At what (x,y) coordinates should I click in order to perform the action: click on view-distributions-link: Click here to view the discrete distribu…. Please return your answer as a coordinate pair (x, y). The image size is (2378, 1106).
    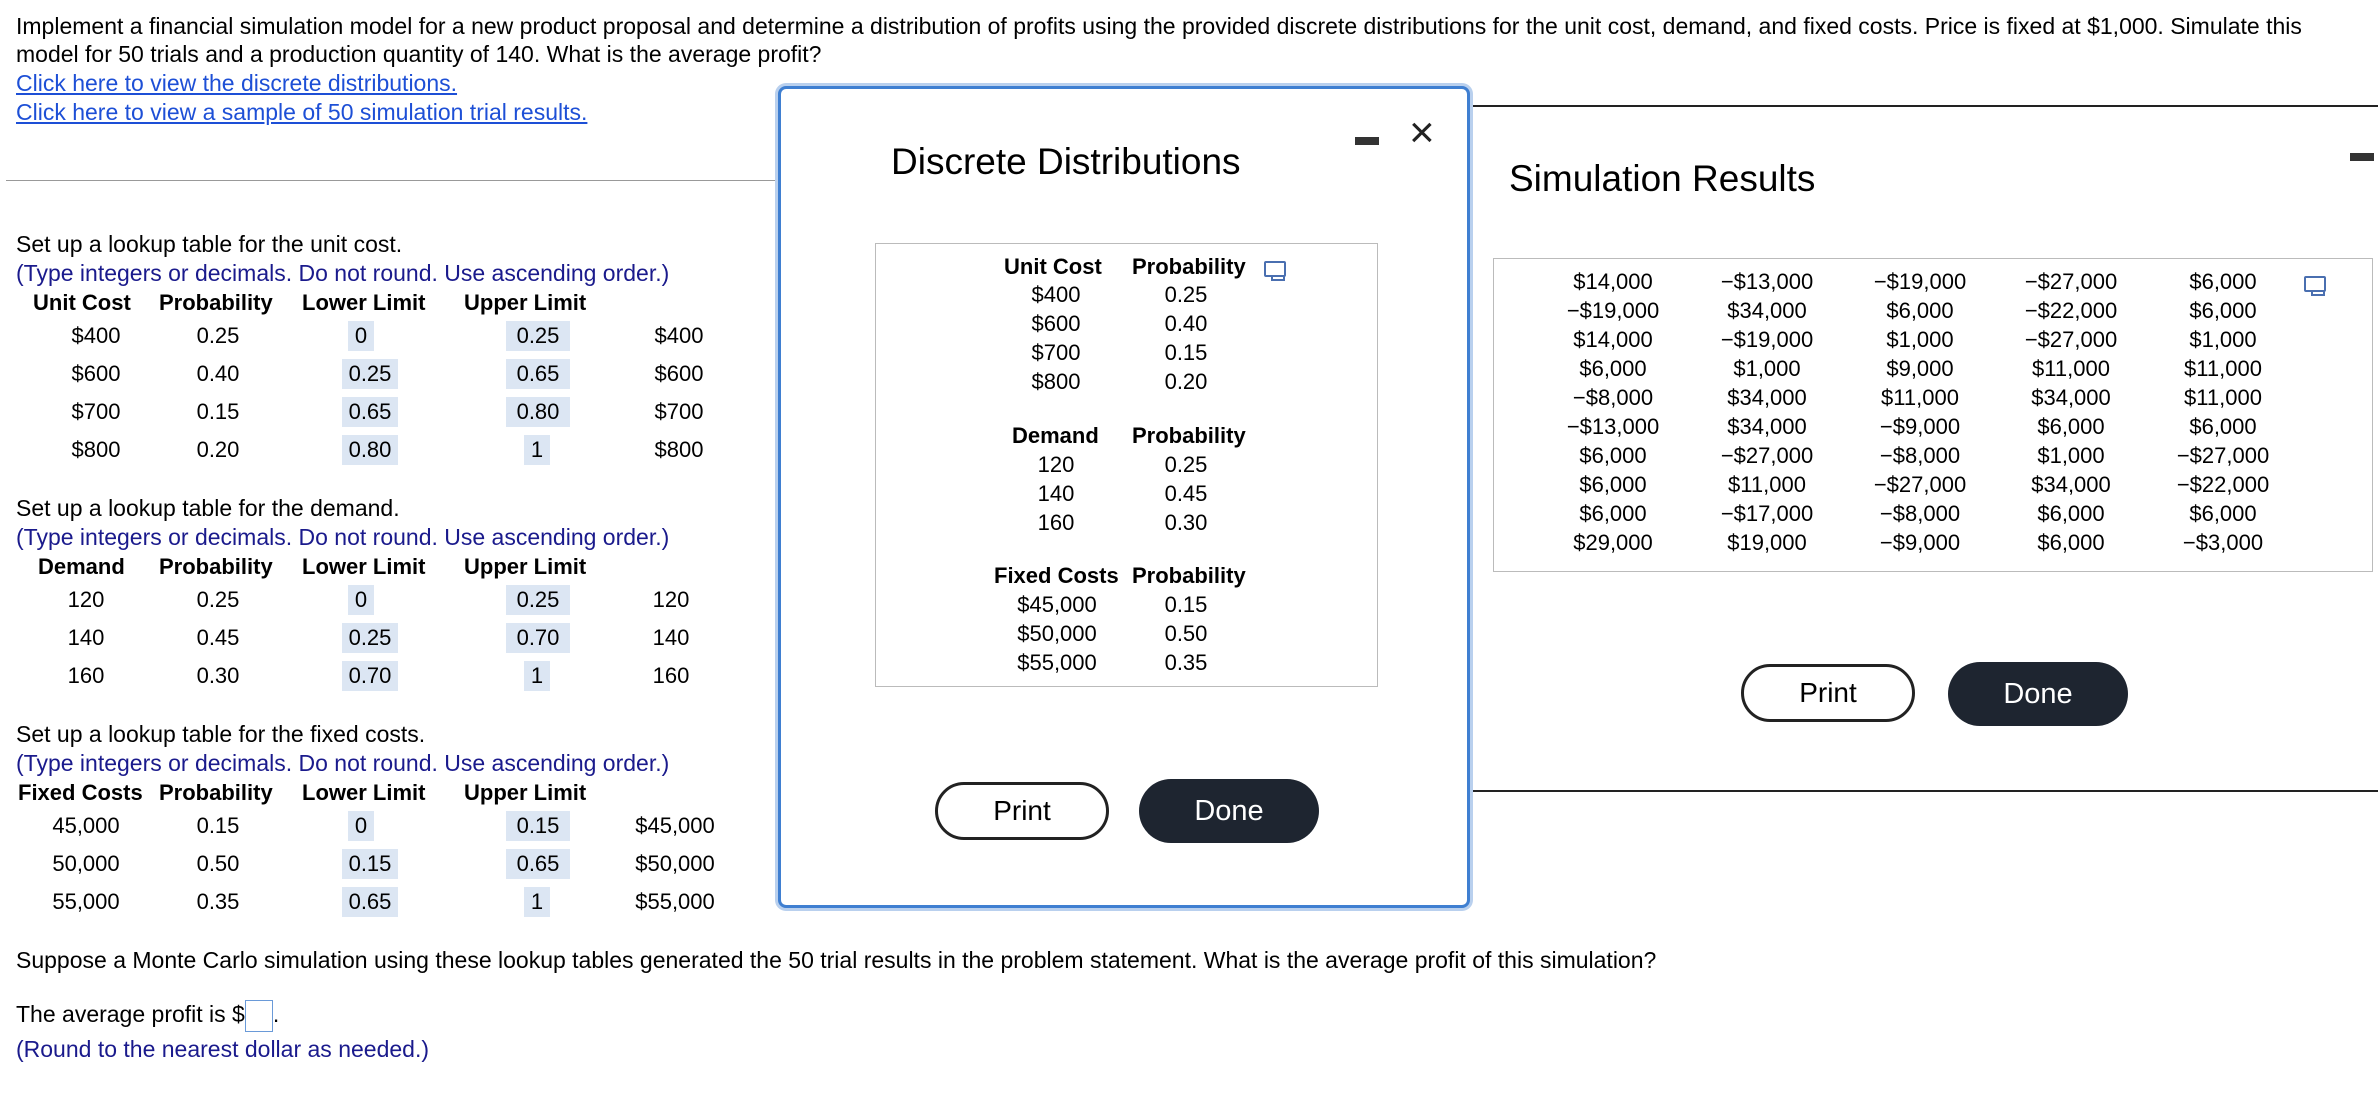
    Looking at the image, I should click on (236, 83).